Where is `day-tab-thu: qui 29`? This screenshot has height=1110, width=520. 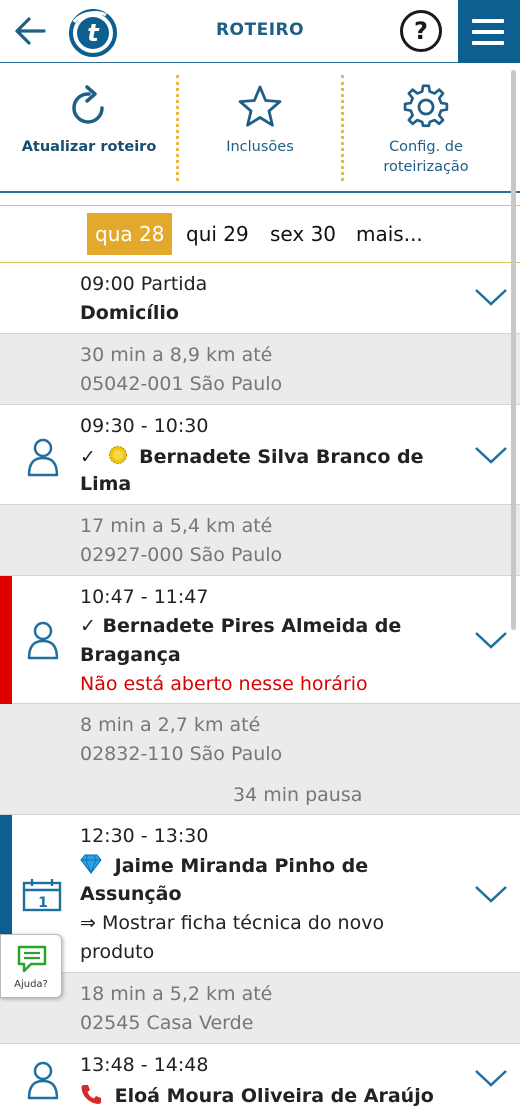
day-tab-thu: qui 29 is located at coordinates (217, 234).